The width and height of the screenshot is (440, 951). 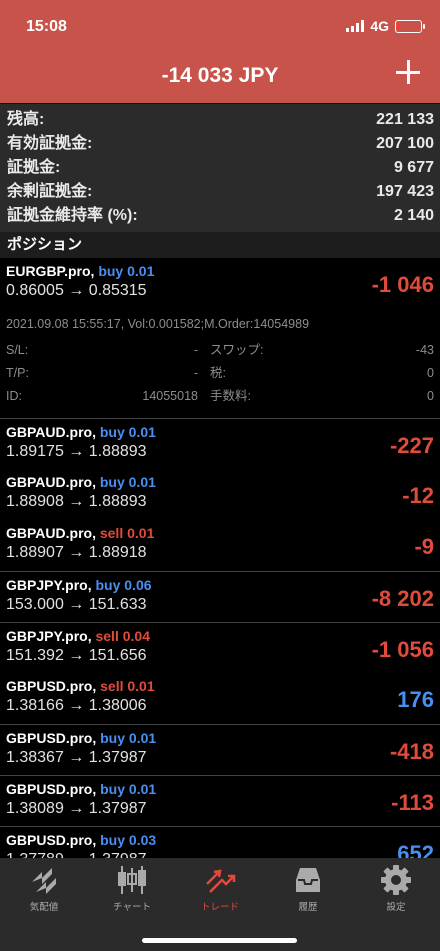 What do you see at coordinates (402, 284) in the screenshot?
I see `position-profit: -1 046` at bounding box center [402, 284].